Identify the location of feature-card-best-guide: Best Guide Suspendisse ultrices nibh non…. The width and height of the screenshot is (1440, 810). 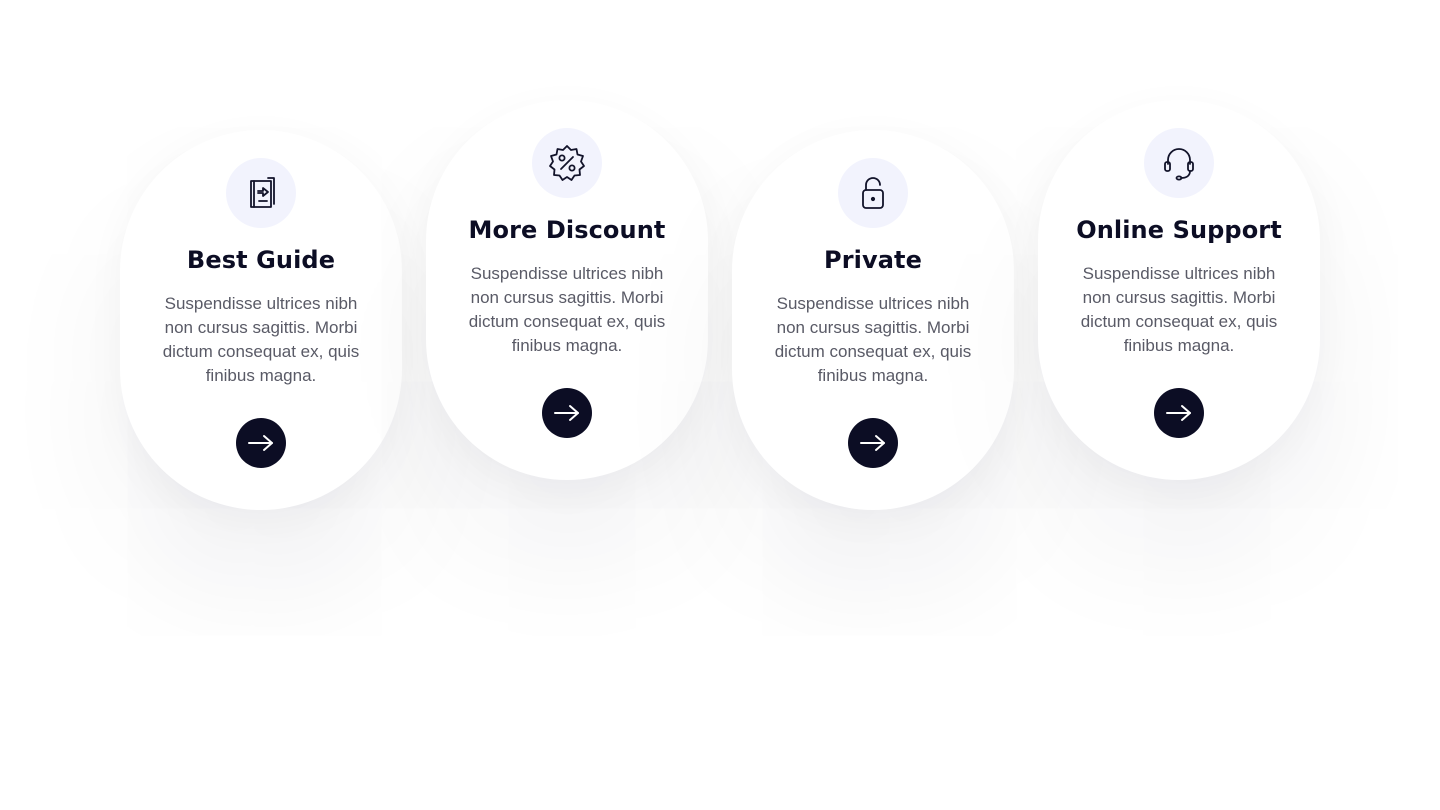
(261, 320).